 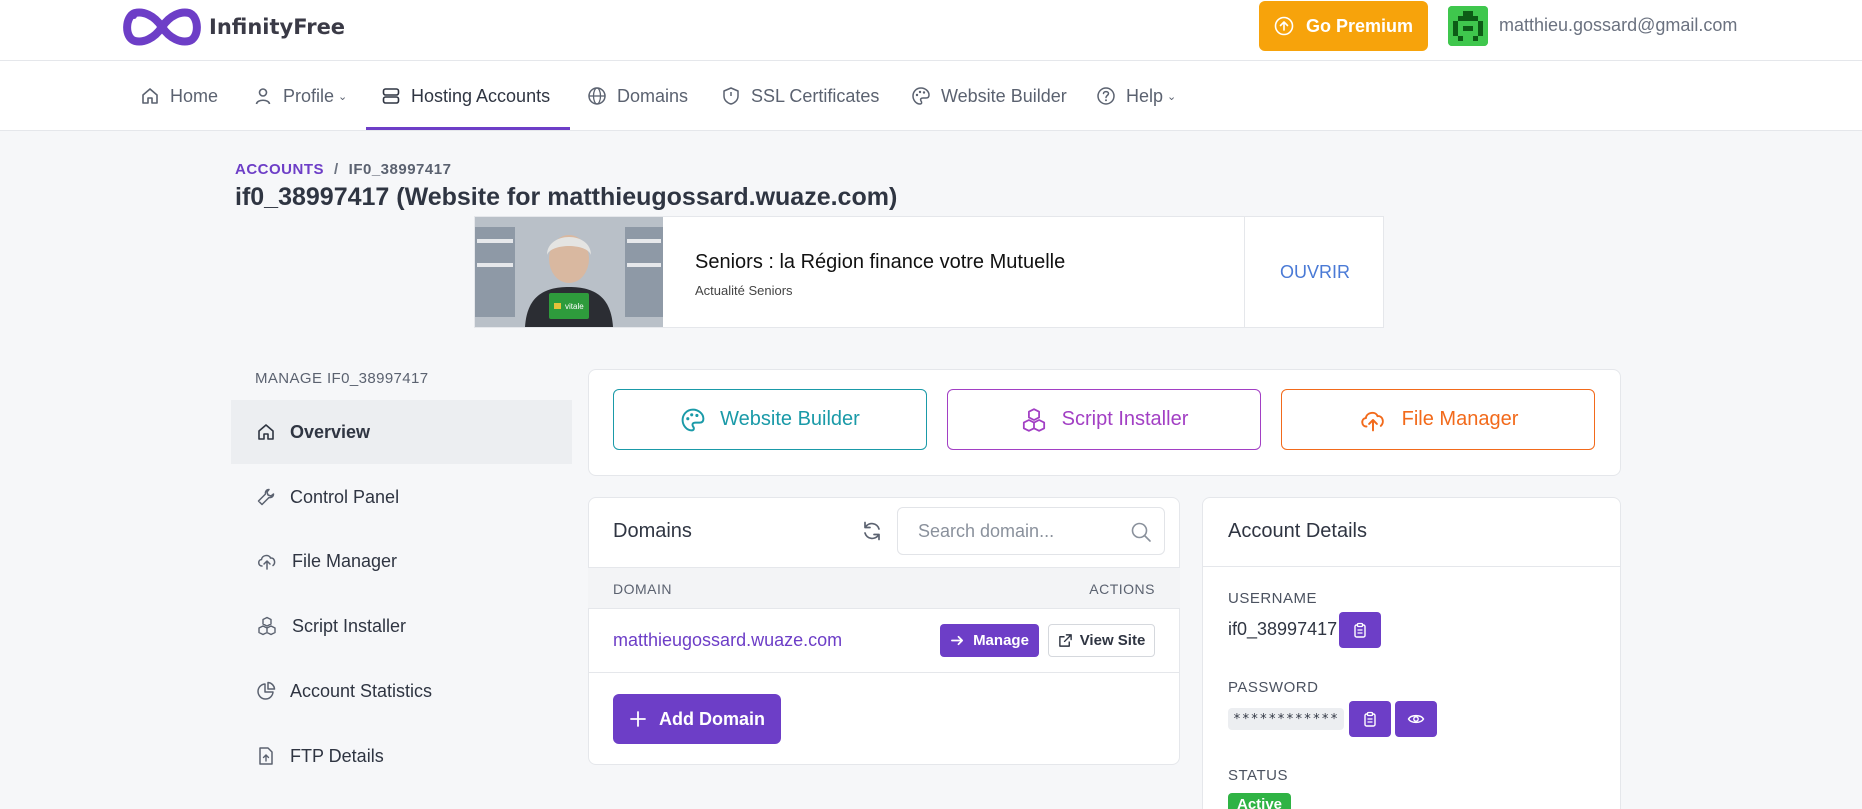 I want to click on ad-photo-illustration: vitale, so click(x=569, y=272).